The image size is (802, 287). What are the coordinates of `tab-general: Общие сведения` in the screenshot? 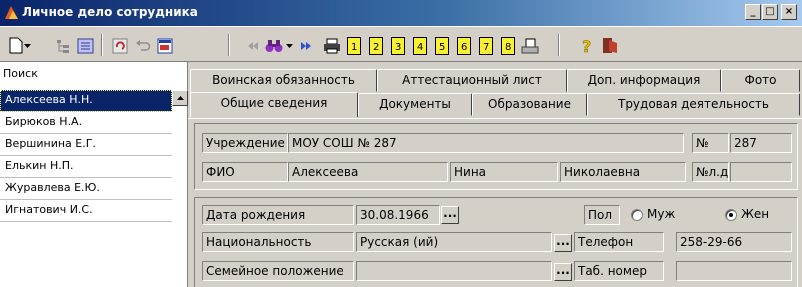 It's located at (274, 104).